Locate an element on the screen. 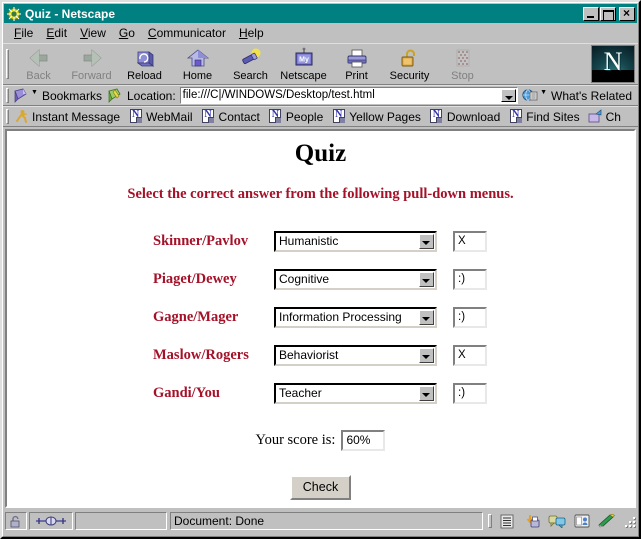  menu-file: File is located at coordinates (24, 33).